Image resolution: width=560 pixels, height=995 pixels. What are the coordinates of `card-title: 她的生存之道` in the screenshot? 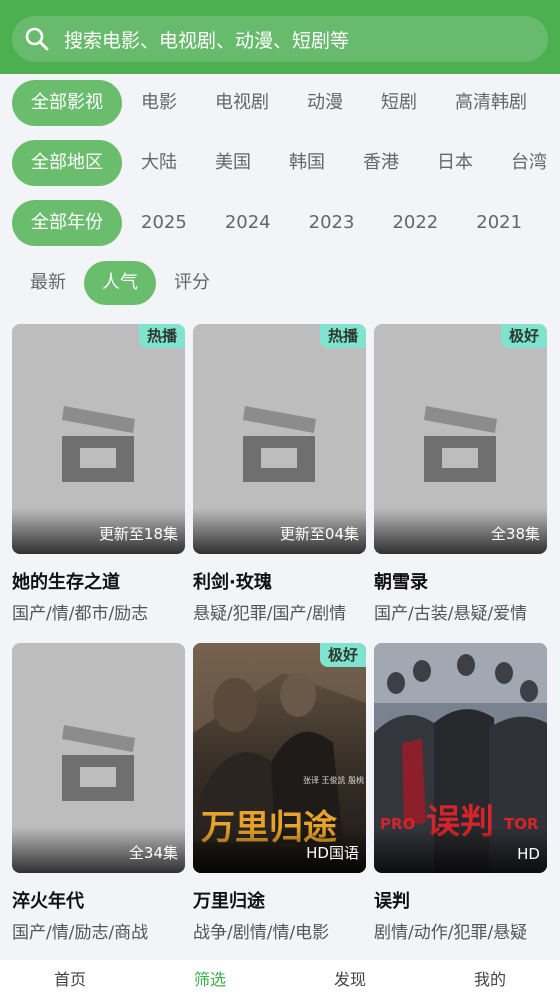 It's located at (66, 582).